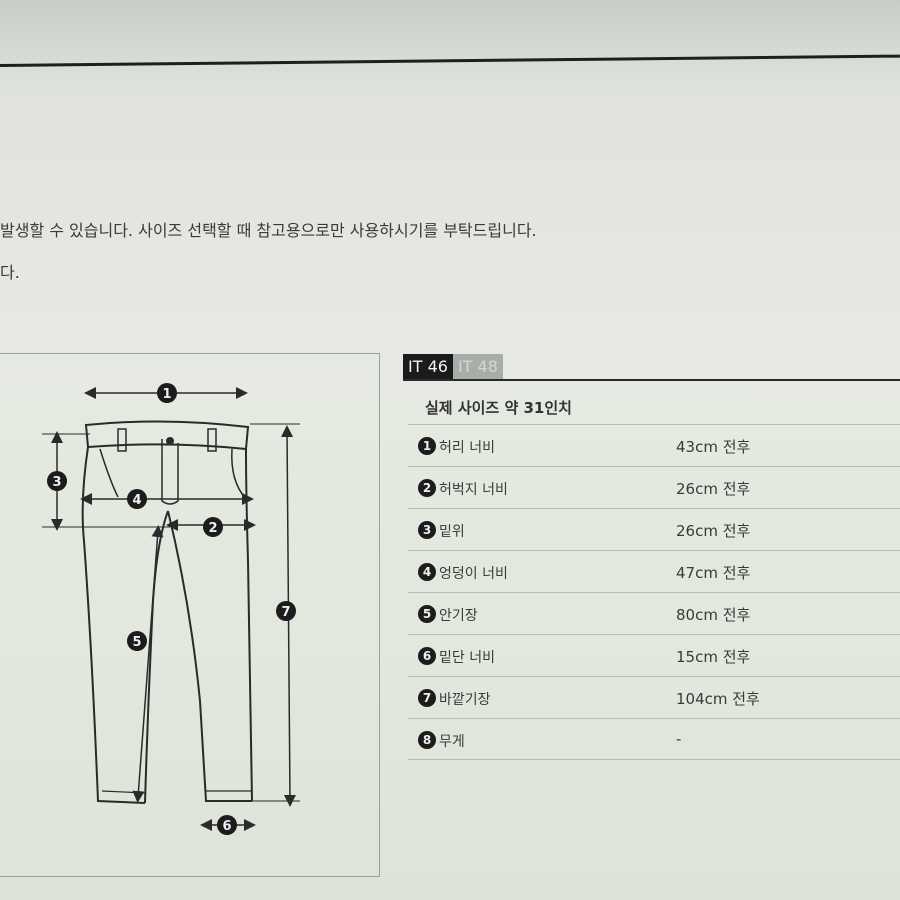 The width and height of the screenshot is (900, 900). What do you see at coordinates (452, 532) in the screenshot?
I see `spec-label: 밑위` at bounding box center [452, 532].